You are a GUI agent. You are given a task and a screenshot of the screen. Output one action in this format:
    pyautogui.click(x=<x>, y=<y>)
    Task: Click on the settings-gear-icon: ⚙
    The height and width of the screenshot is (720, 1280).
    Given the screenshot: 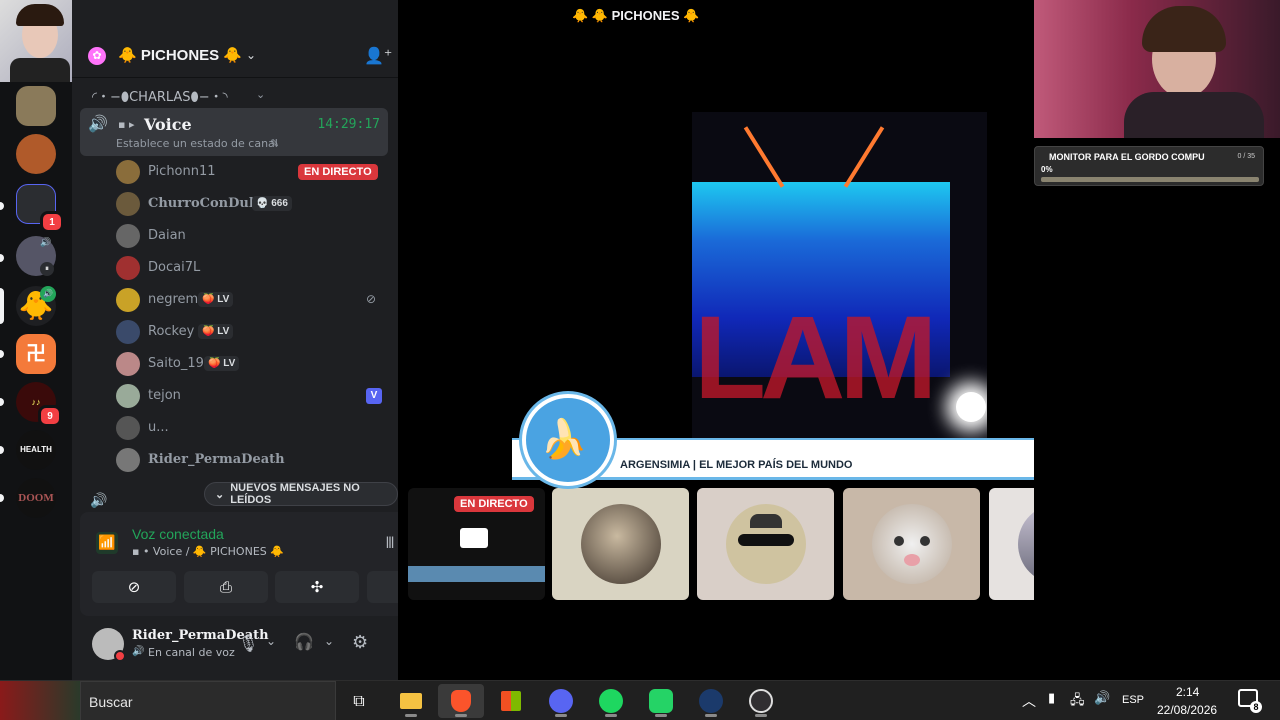 What is the action you would take?
    pyautogui.click(x=360, y=642)
    